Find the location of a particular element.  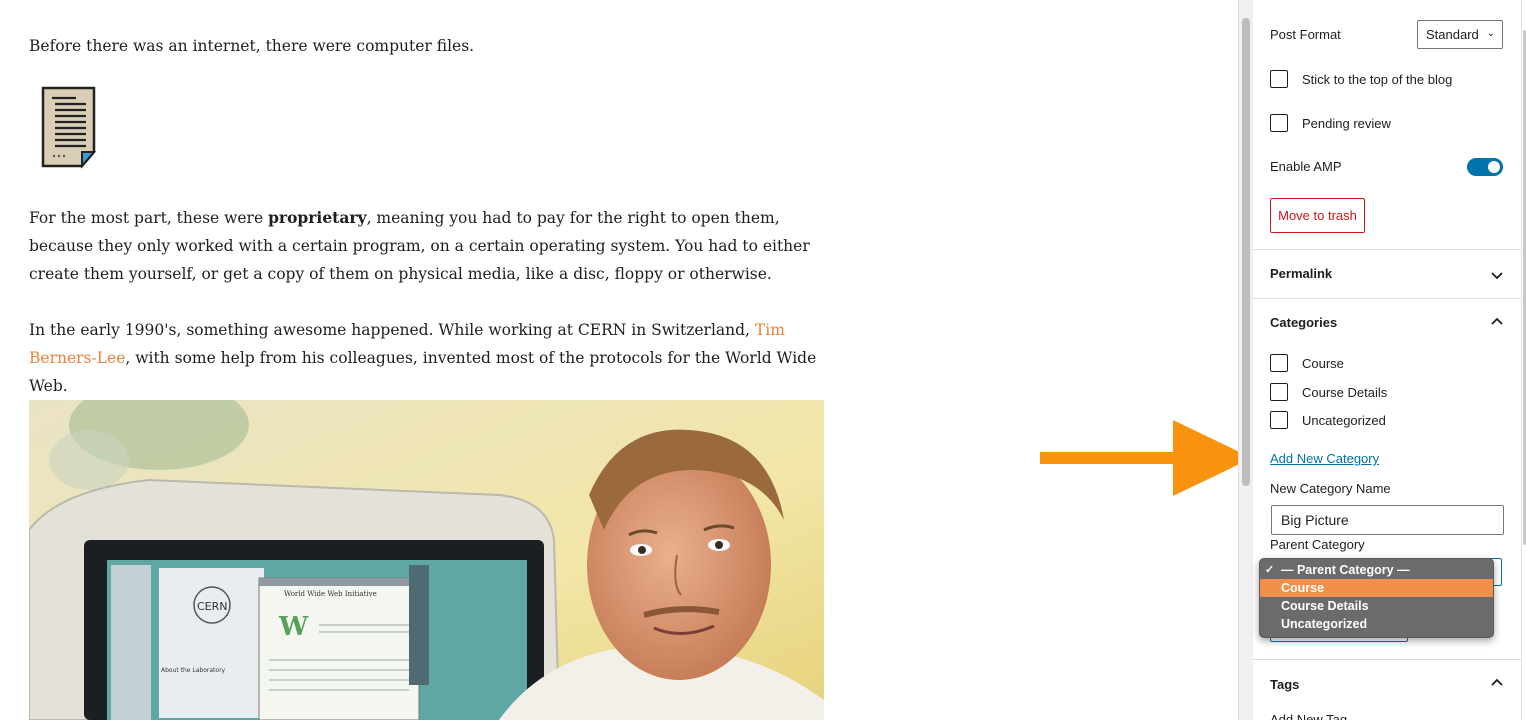

category-label: Uncategorized is located at coordinates (1344, 420).